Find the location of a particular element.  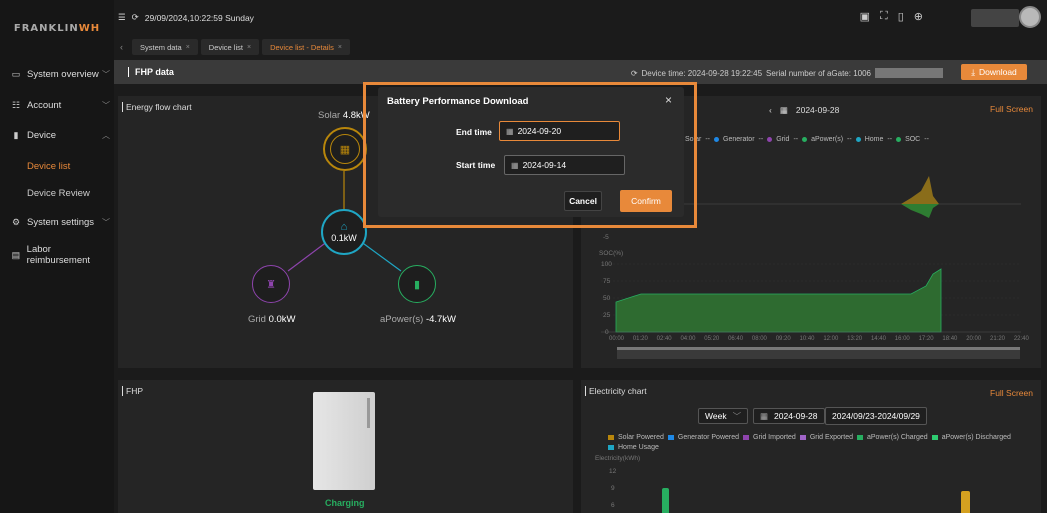

grid-label: Grid 0.0kW is located at coordinates (272, 319).